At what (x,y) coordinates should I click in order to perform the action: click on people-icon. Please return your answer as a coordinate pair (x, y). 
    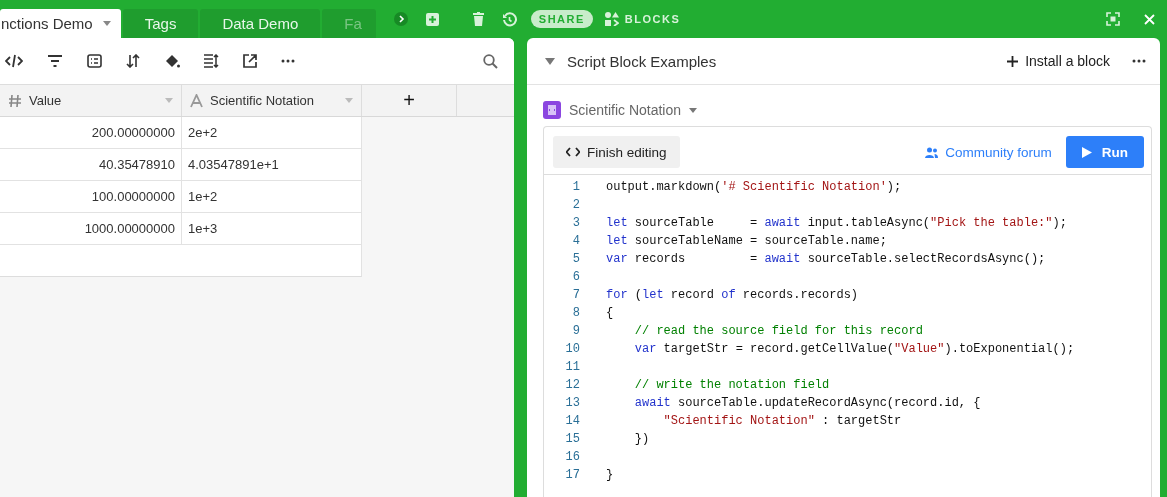
    Looking at the image, I should click on (932, 152).